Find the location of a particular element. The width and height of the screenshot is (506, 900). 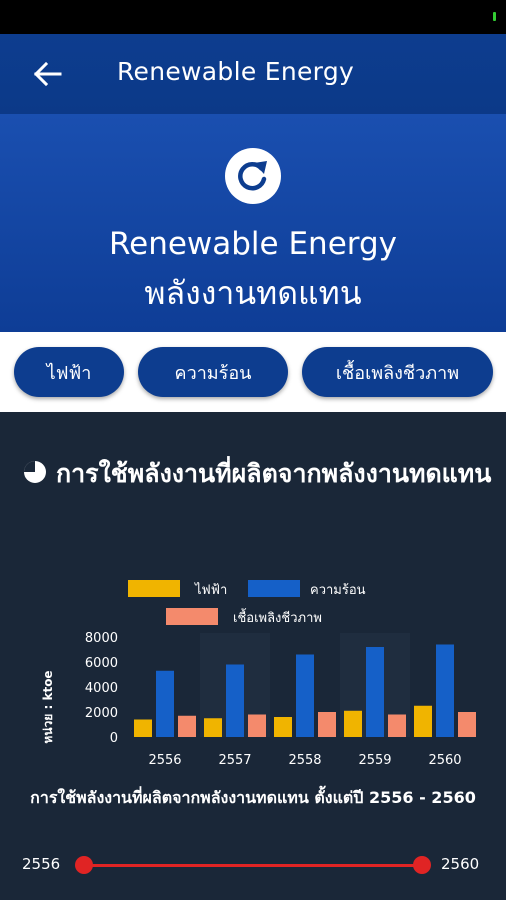

y-tick-label: 4000 is located at coordinates (101, 688).